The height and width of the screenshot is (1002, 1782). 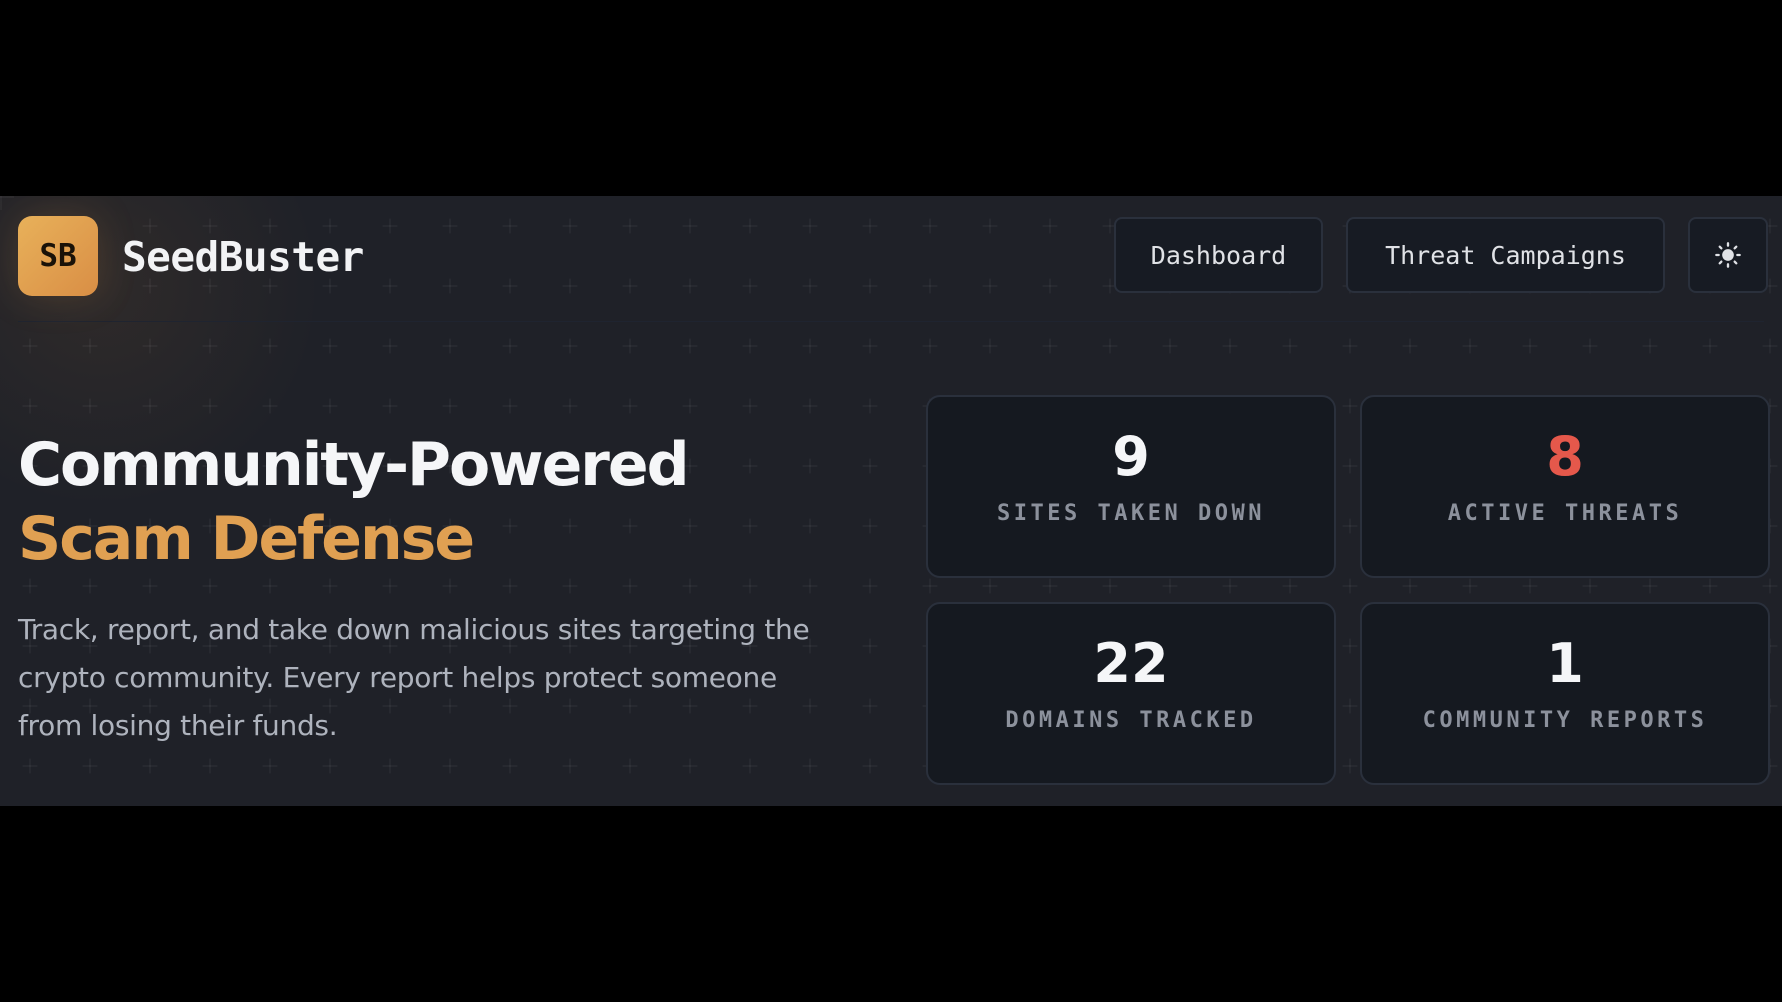 What do you see at coordinates (1131, 720) in the screenshot?
I see `stat-label: DOMAINS TRACKED` at bounding box center [1131, 720].